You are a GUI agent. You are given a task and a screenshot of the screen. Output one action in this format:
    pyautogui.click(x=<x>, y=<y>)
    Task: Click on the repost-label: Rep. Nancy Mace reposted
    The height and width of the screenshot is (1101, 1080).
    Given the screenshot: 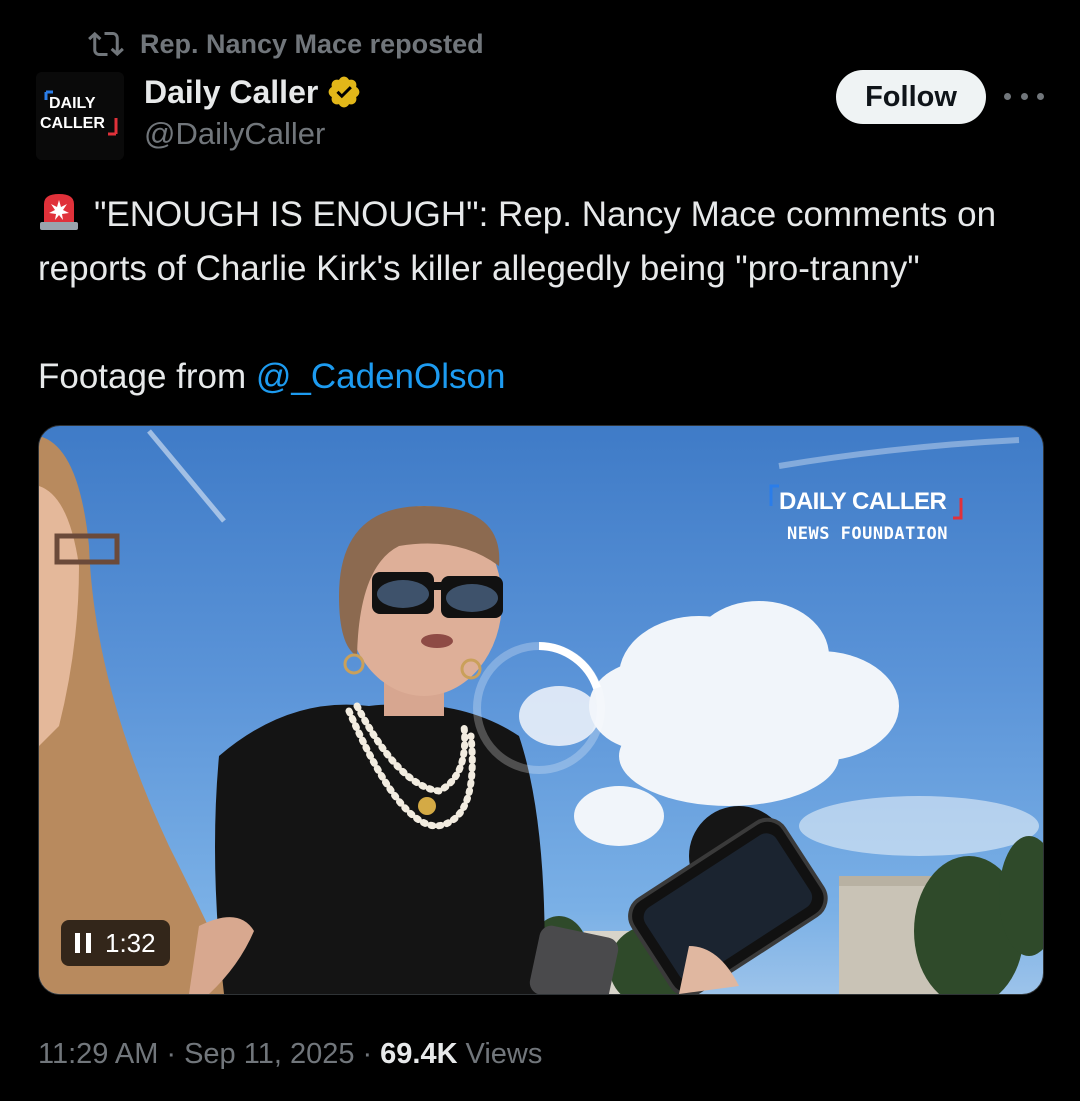 What is the action you would take?
    pyautogui.click(x=312, y=43)
    